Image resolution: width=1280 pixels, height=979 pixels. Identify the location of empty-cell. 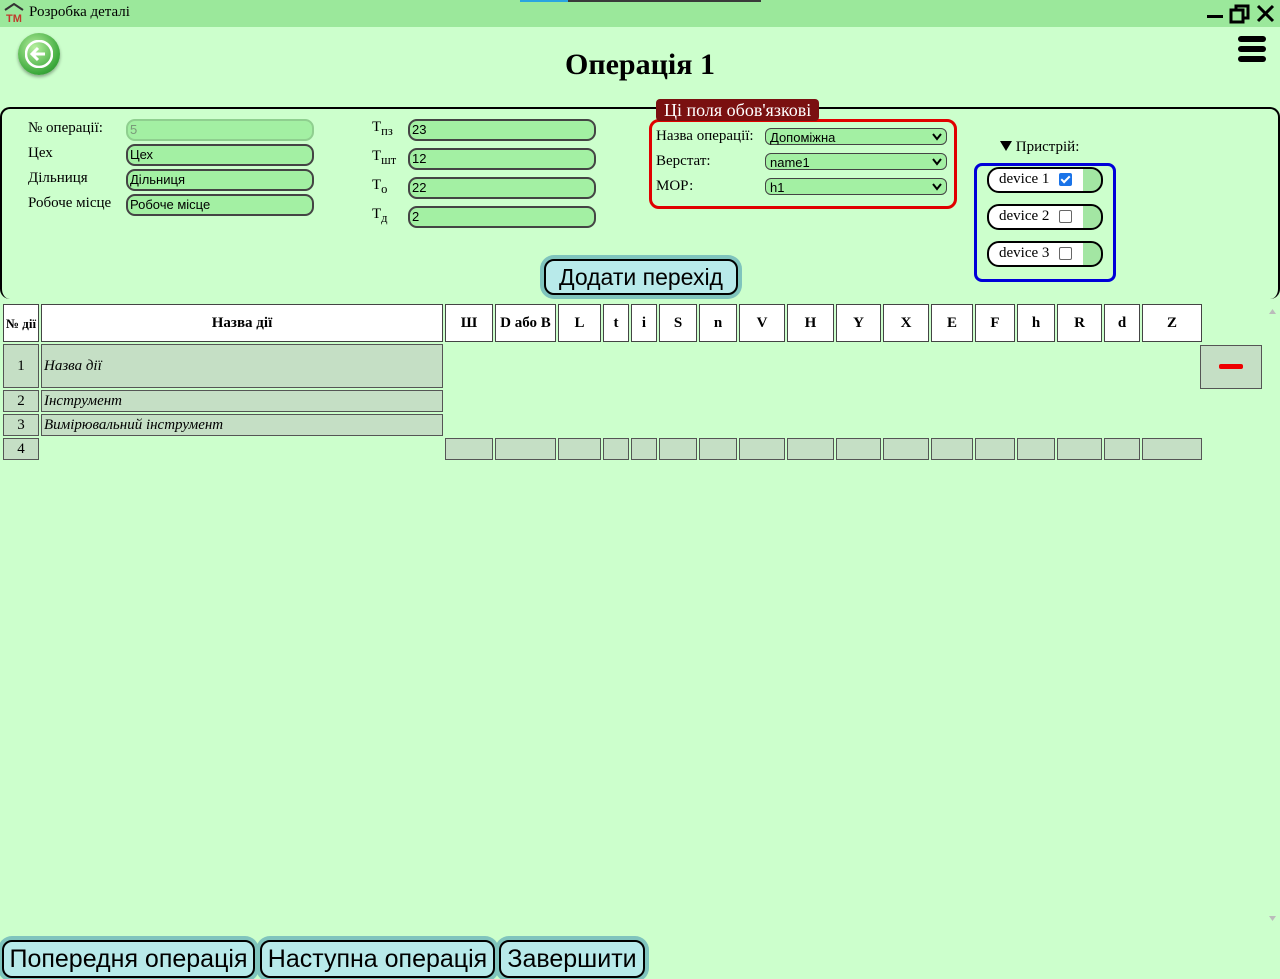
(242, 449).